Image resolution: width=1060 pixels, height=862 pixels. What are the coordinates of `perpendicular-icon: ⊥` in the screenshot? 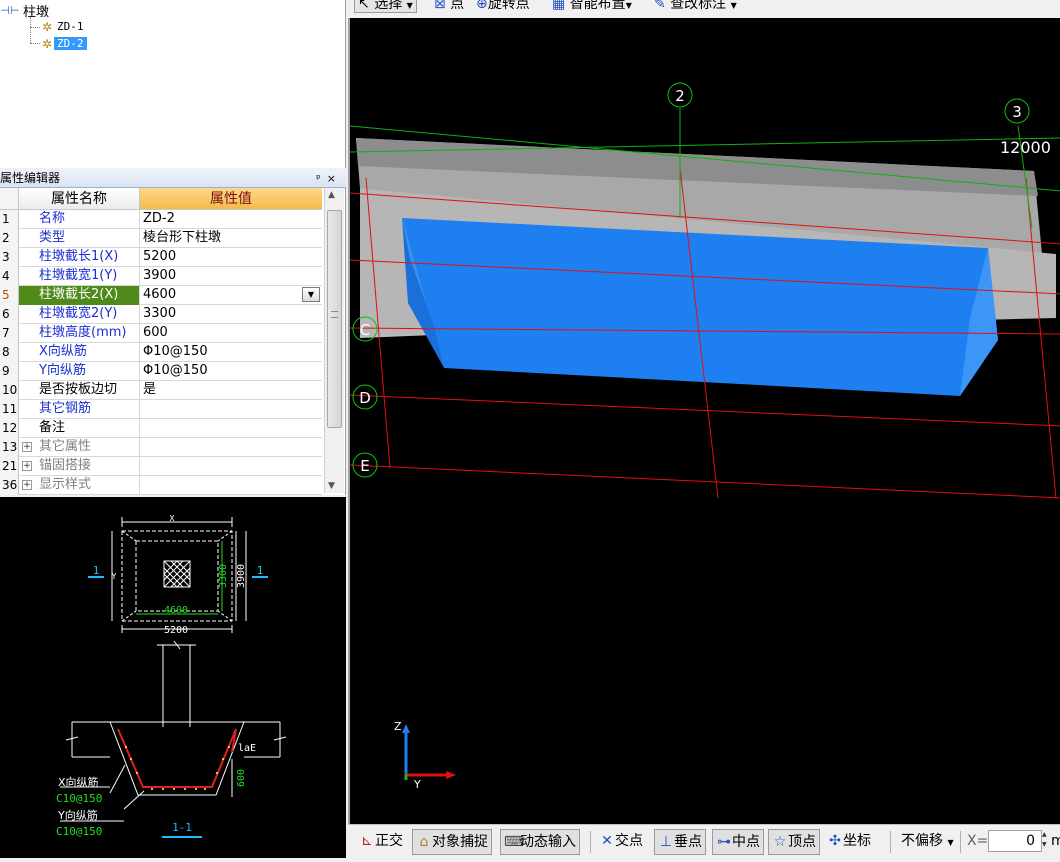 It's located at (666, 842).